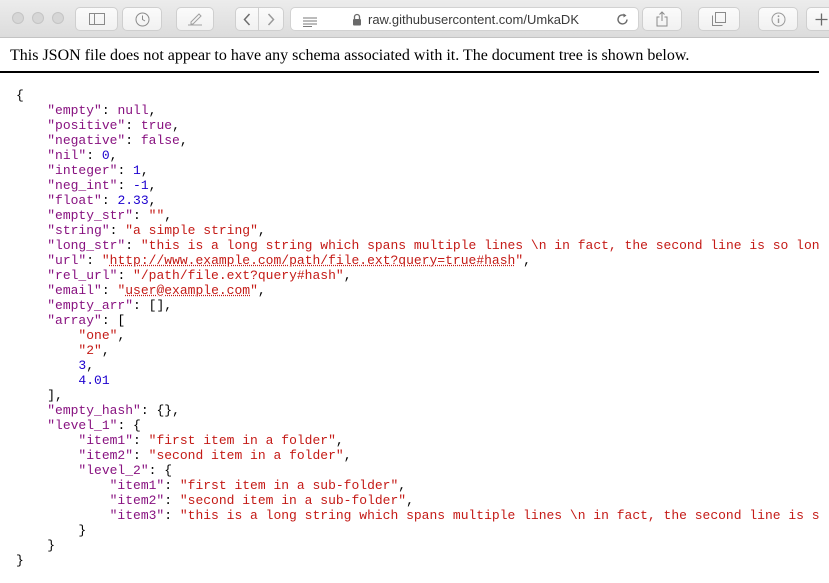 The image size is (829, 583). What do you see at coordinates (94, 380) in the screenshot?
I see `array-item: 4.01` at bounding box center [94, 380].